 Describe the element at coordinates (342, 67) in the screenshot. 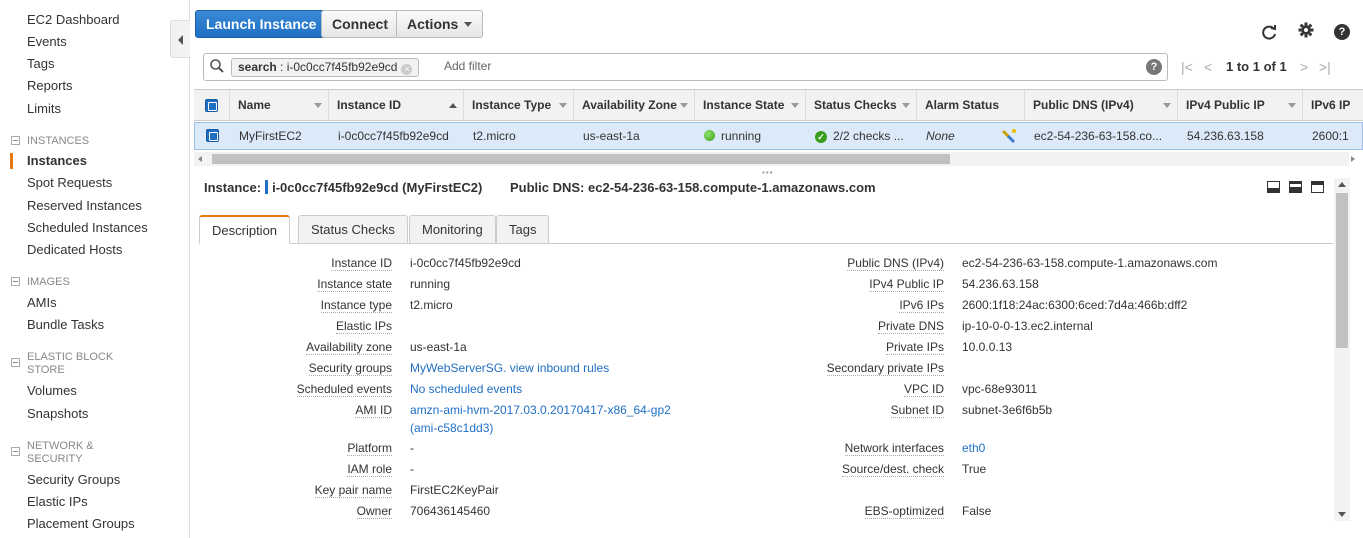

I see `filter-token-value: i-0c0cc7f45fb92e9cd` at that location.